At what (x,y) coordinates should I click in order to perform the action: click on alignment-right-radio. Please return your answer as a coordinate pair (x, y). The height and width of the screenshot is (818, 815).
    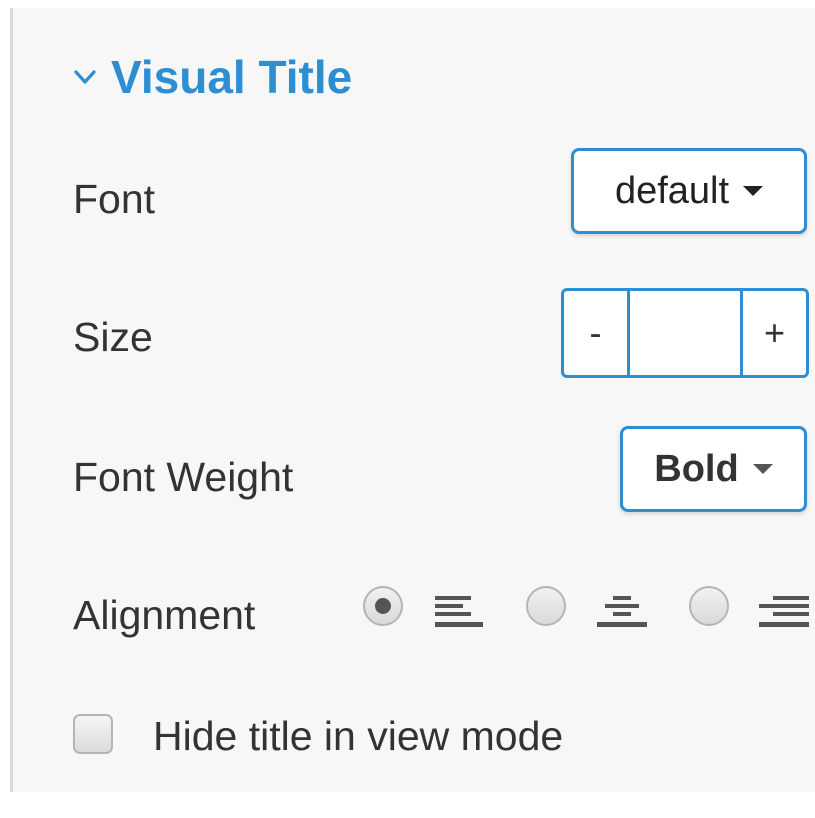
    Looking at the image, I should click on (709, 606).